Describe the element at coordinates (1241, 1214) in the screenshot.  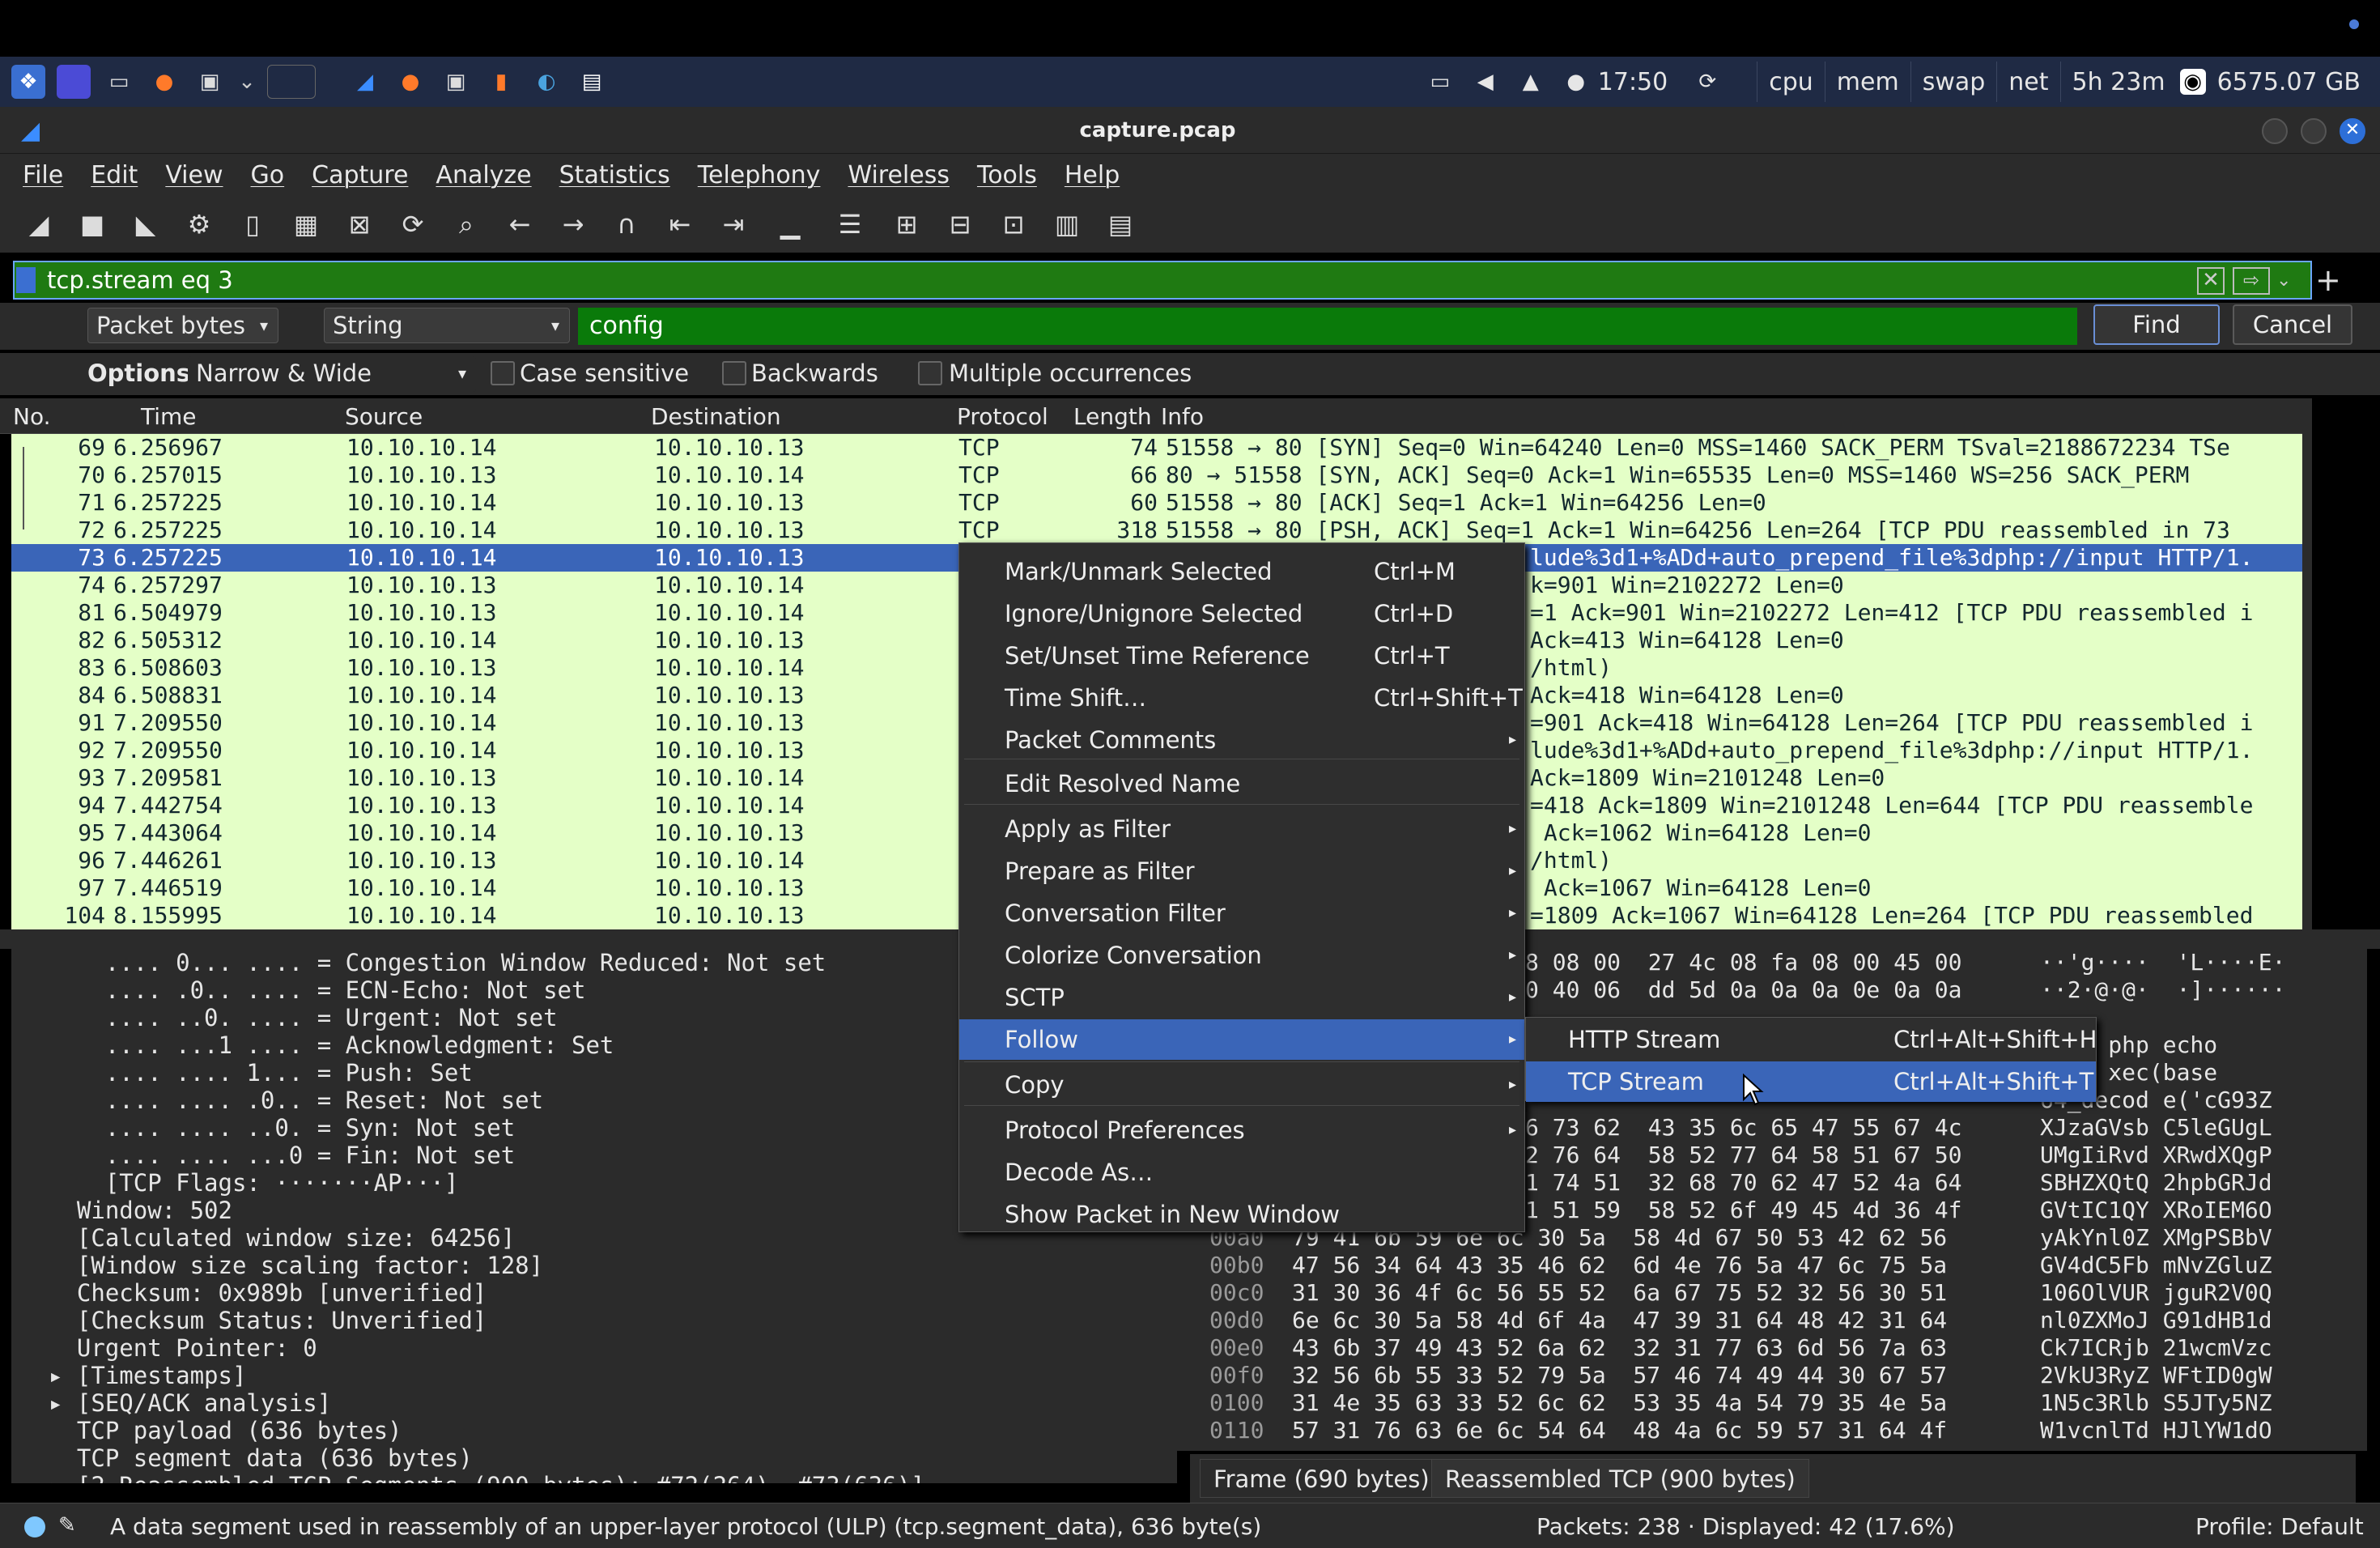
I see `menu-item-show-packet-in-new-window: Show Packet in New Window` at that location.